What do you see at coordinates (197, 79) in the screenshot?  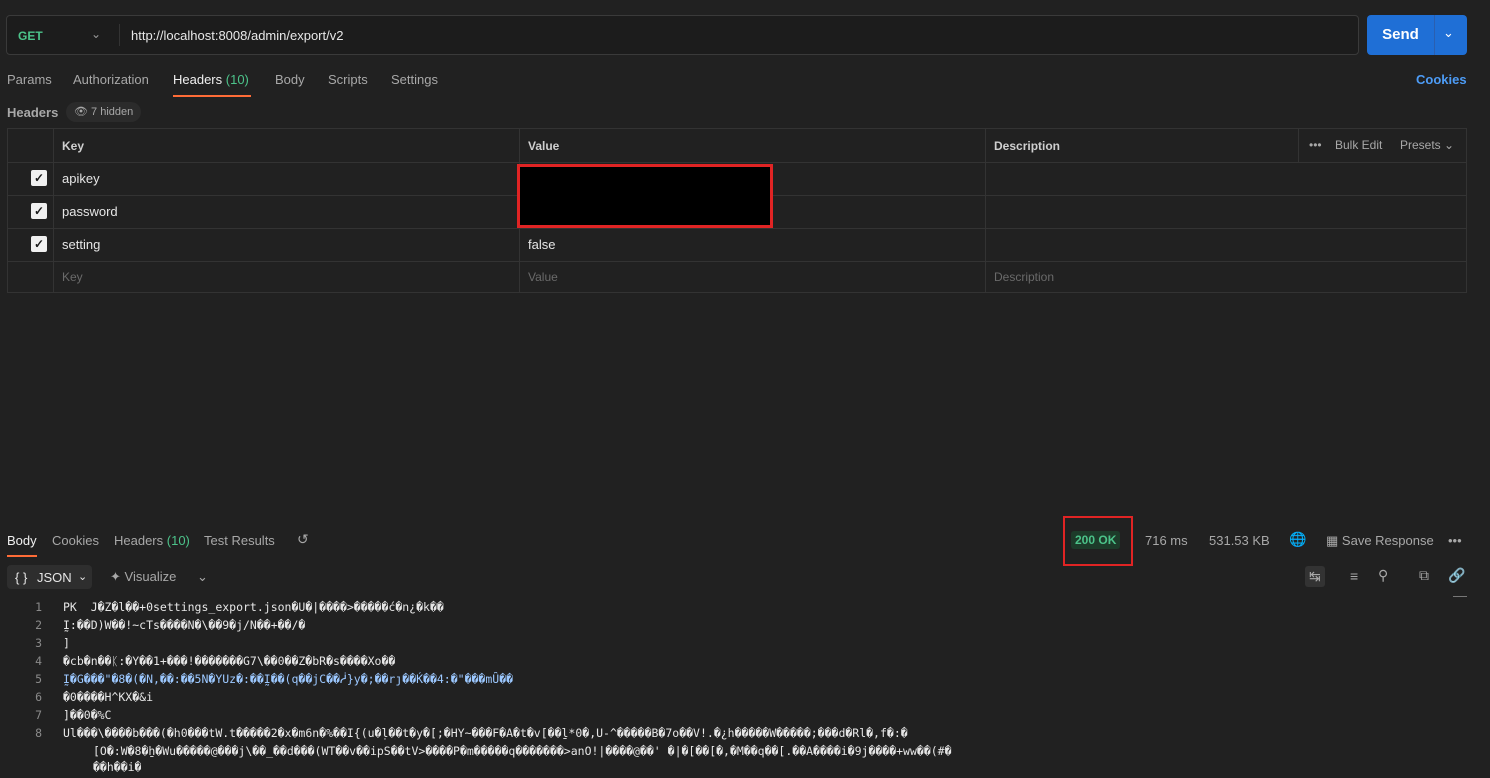 I see `tab-headers-label: Headers` at bounding box center [197, 79].